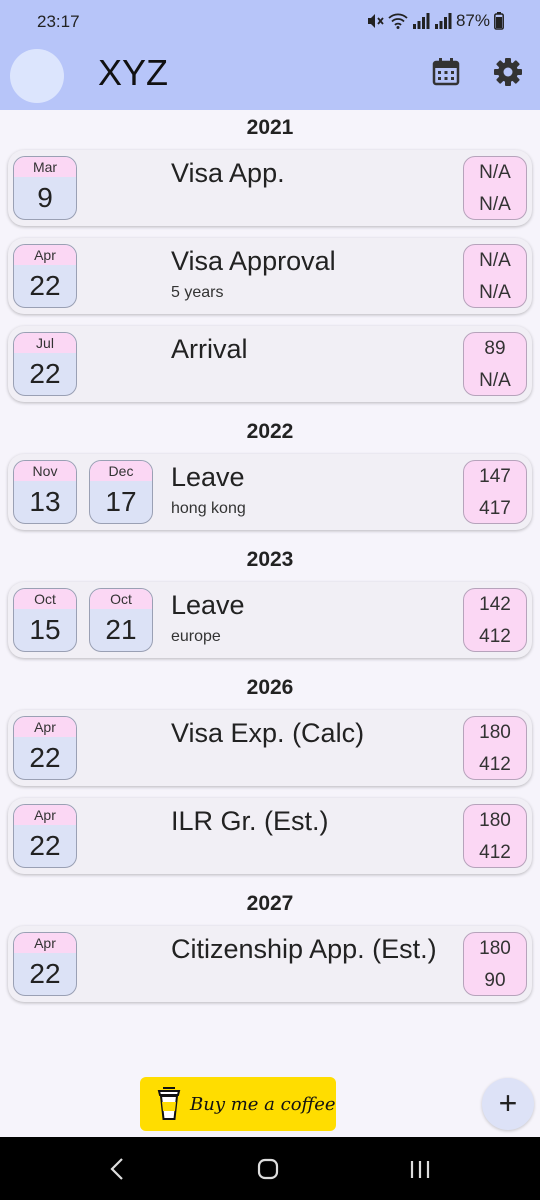  I want to click on system-nav-bar, so click(270, 1168).